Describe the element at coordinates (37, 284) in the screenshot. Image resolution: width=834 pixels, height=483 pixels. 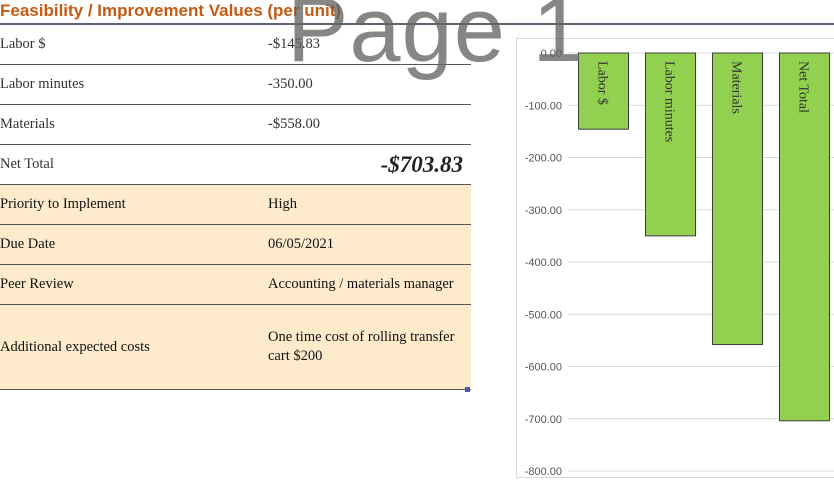
I see `row-label: Peer Review` at that location.